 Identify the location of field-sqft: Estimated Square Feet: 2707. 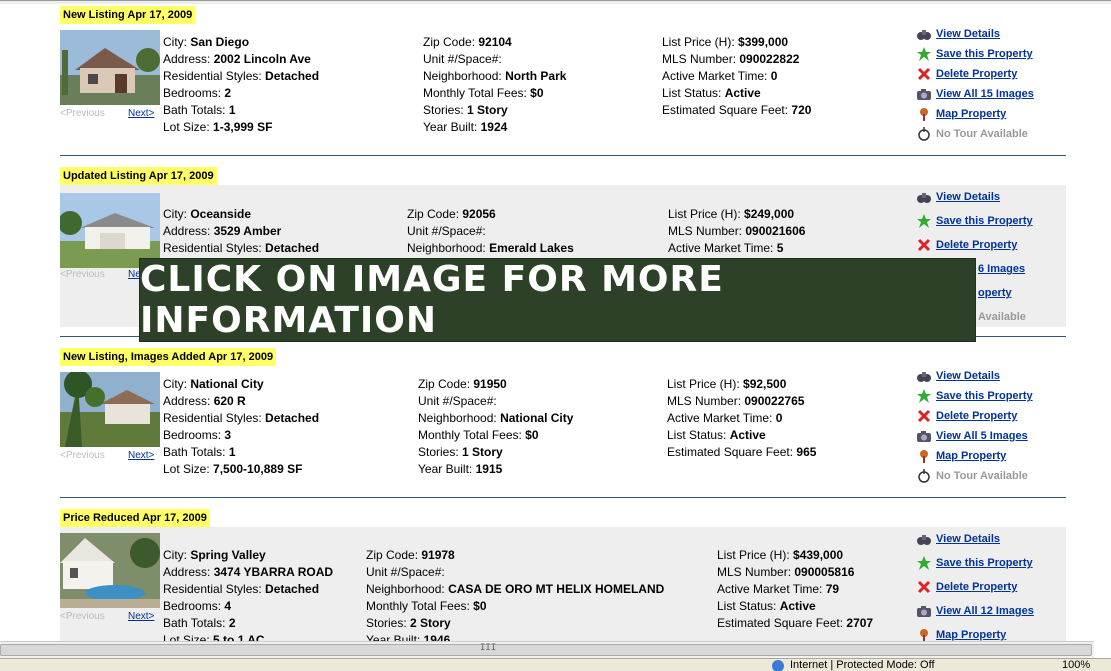
(795, 623).